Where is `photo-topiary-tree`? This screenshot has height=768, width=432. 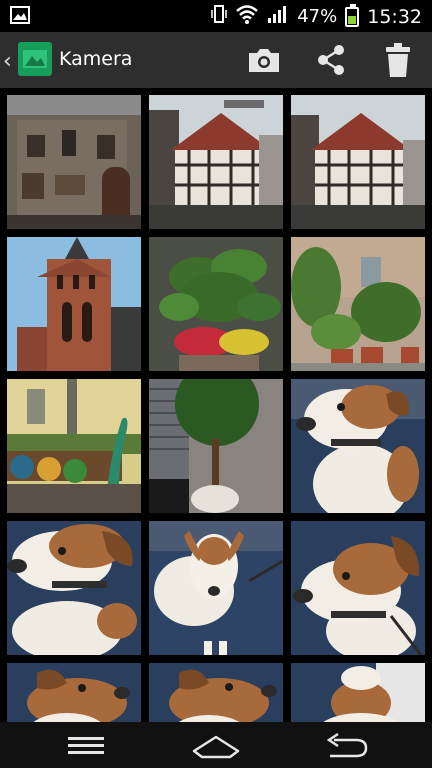
photo-topiary-tree is located at coordinates (216, 446).